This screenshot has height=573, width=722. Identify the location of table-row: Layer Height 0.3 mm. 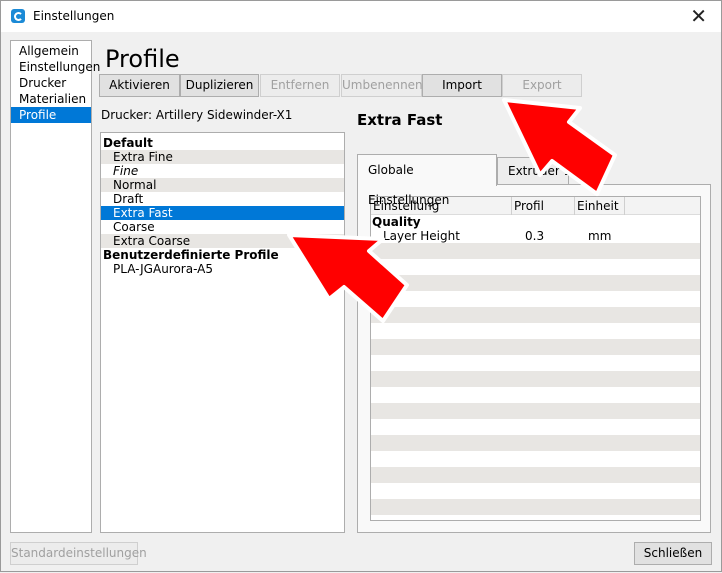
(535, 236).